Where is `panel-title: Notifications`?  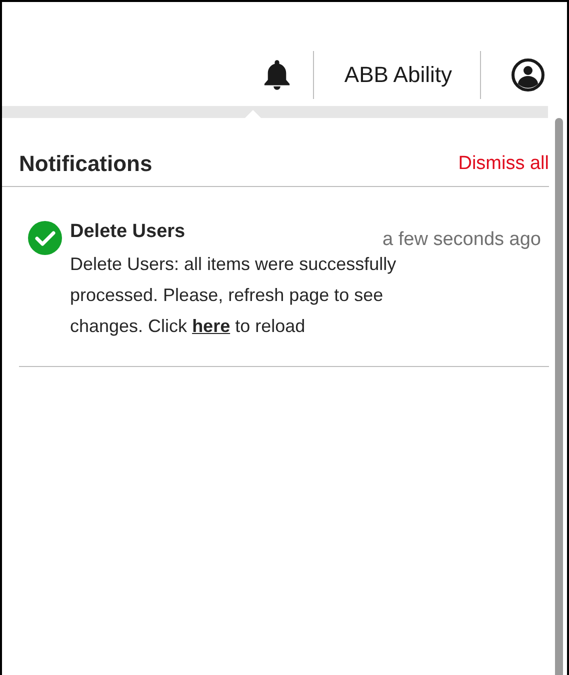 panel-title: Notifications is located at coordinates (85, 164).